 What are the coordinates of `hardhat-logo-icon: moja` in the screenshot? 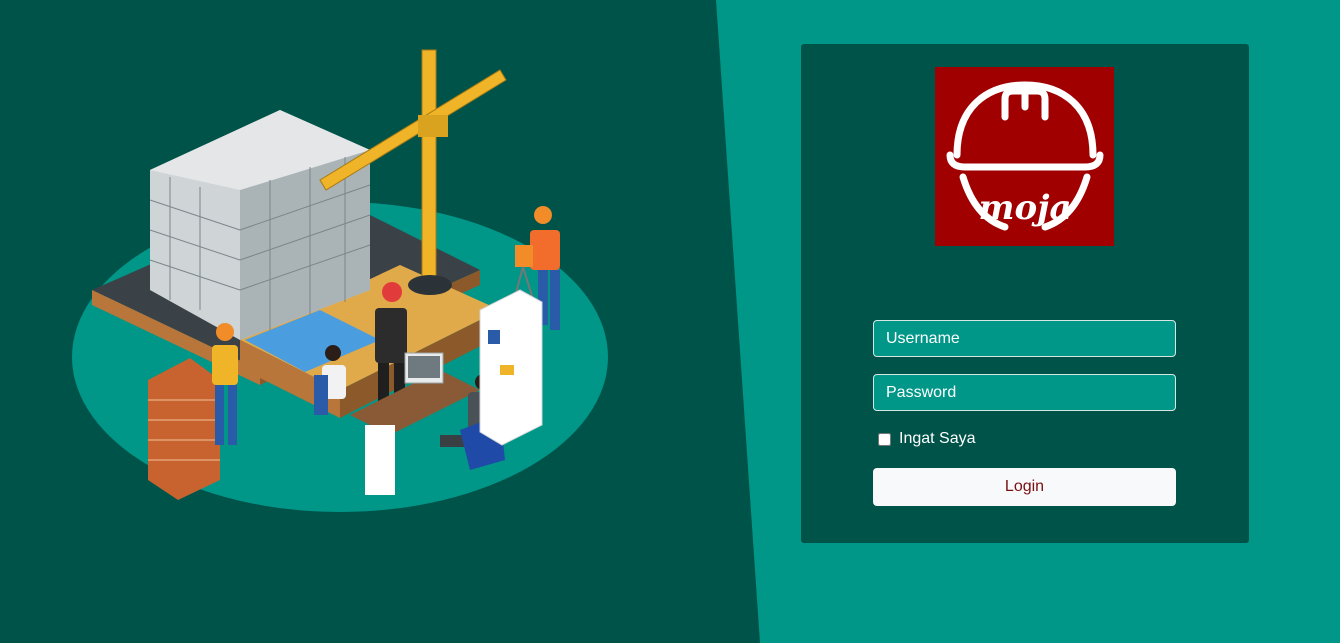 It's located at (1025, 156).